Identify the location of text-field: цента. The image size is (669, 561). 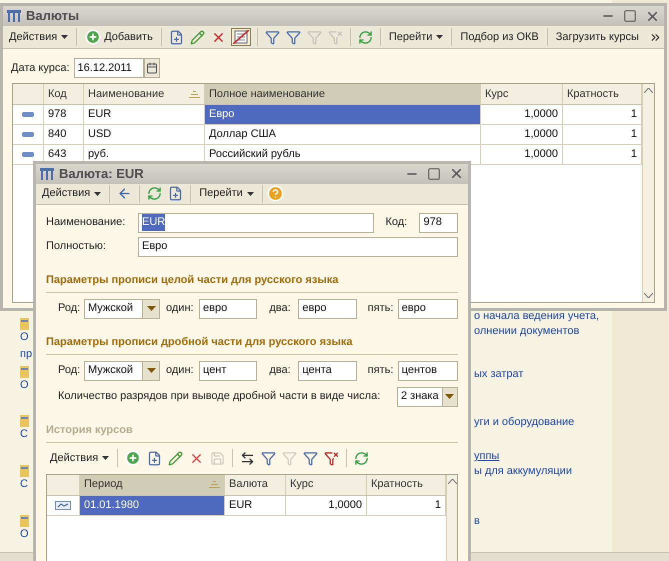
(327, 370).